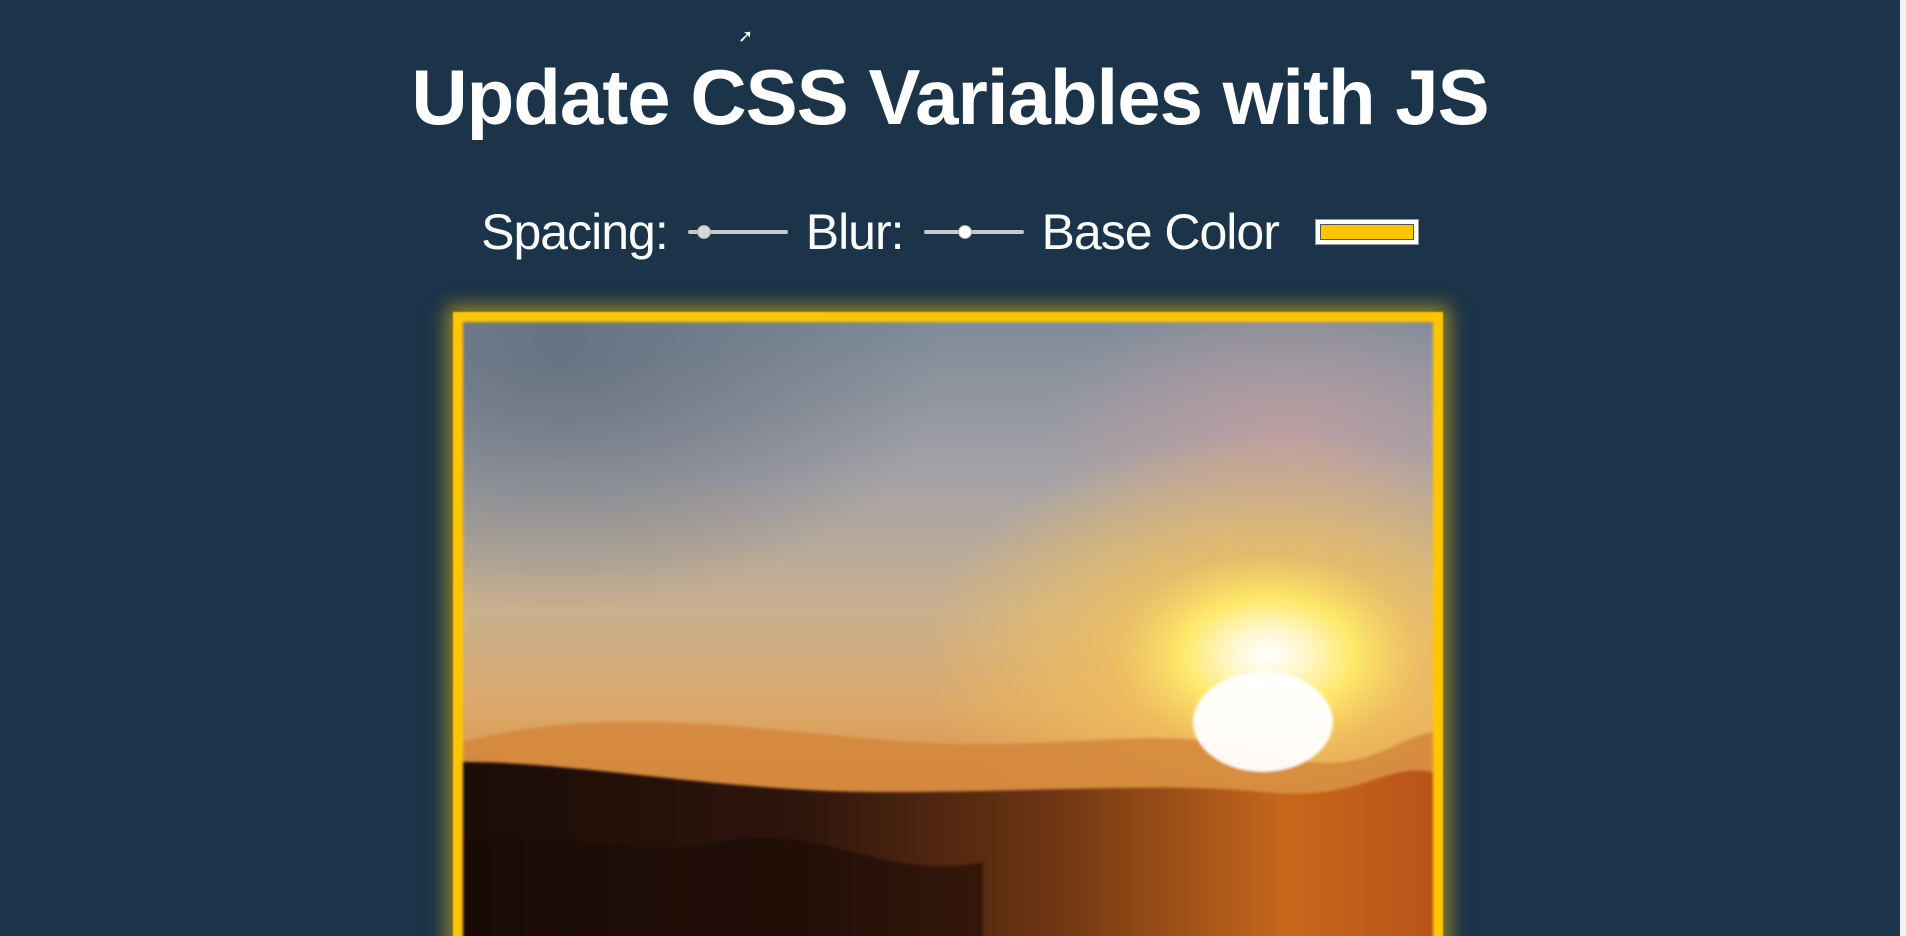  Describe the element at coordinates (964, 232) in the screenshot. I see `blur-slider-thumb` at that location.